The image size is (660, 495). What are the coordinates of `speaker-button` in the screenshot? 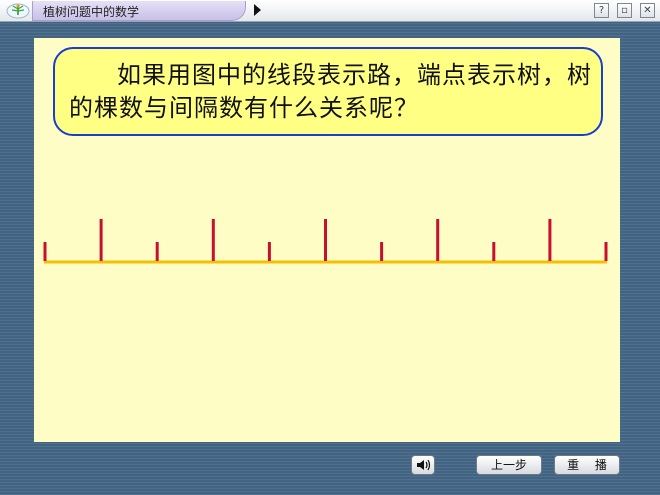 It's located at (423, 465).